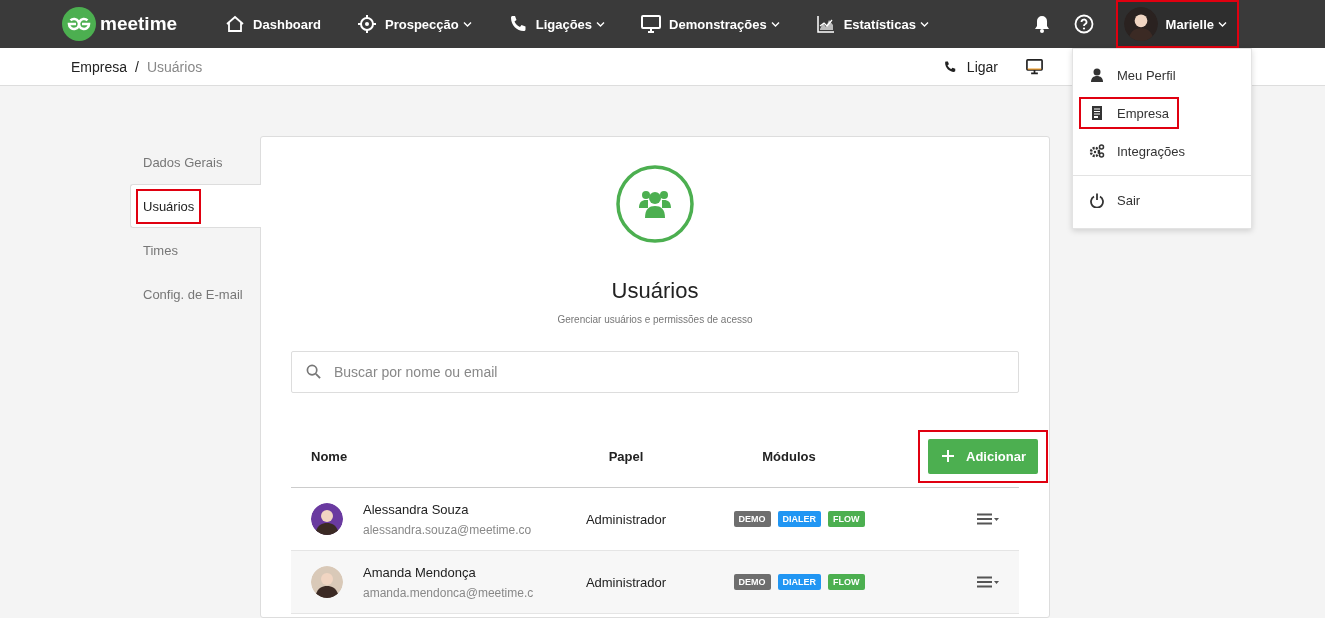 This screenshot has width=1325, height=618. What do you see at coordinates (79, 24) in the screenshot?
I see `logo-icon` at bounding box center [79, 24].